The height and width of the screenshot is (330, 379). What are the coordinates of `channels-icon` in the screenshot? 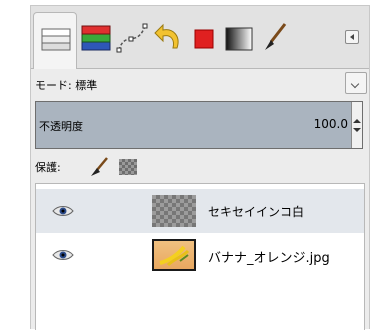 It's located at (96, 38).